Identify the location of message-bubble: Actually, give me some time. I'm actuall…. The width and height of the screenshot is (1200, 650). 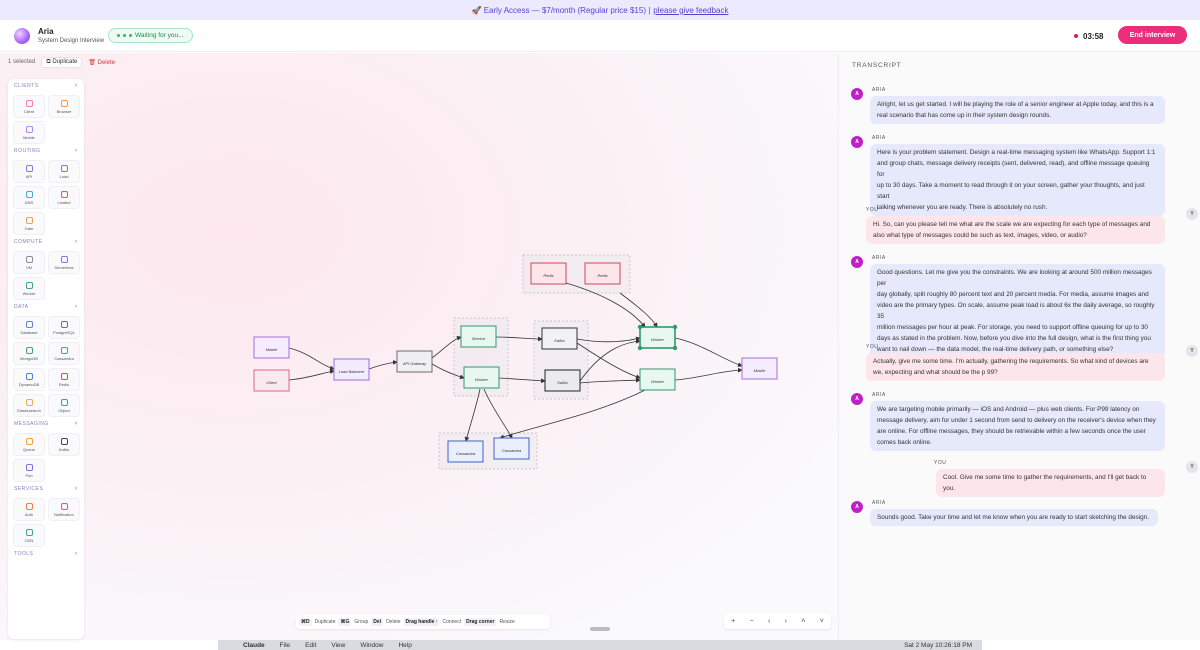
(1015, 367).